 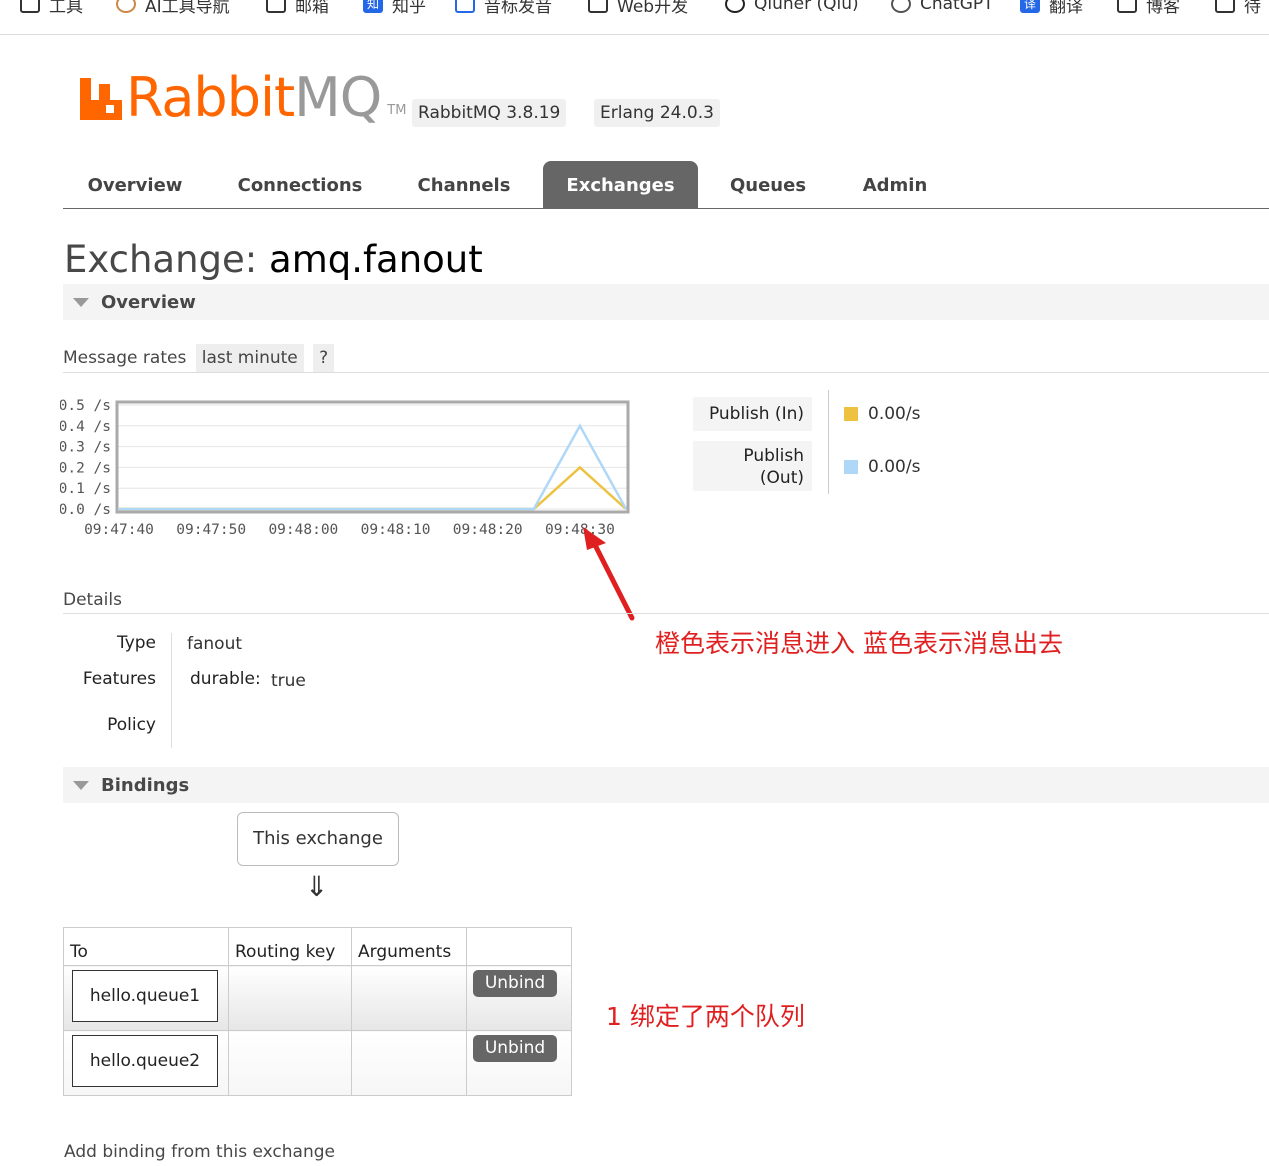 I want to click on tab-admin: Admin, so click(x=895, y=184).